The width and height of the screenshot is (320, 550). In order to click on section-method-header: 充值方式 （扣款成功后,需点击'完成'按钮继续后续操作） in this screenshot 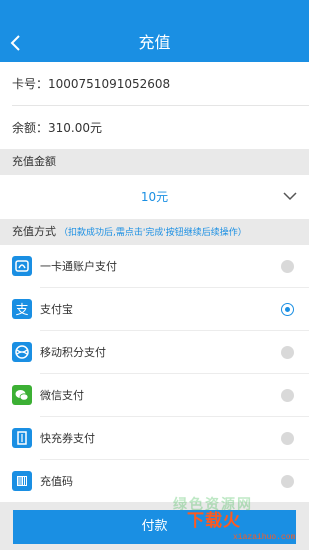, I will do `click(154, 232)`.